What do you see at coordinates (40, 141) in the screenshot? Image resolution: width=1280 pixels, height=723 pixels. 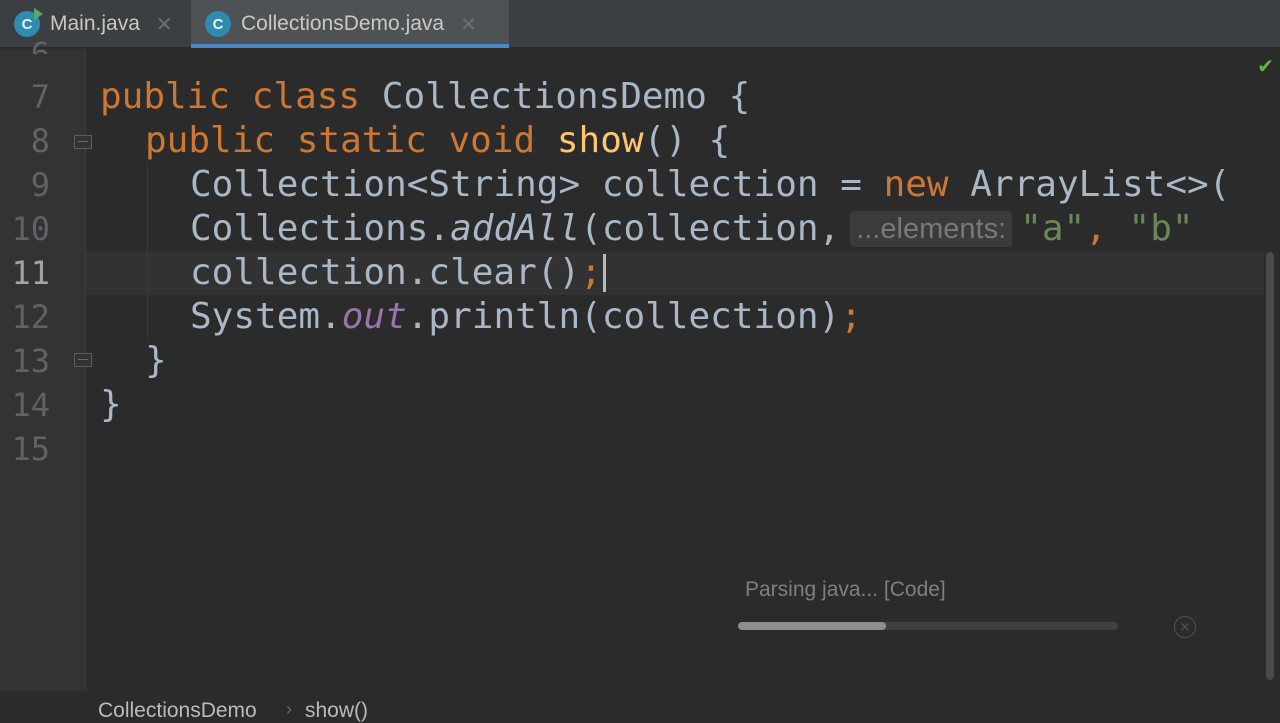 I see `line-number: 8` at bounding box center [40, 141].